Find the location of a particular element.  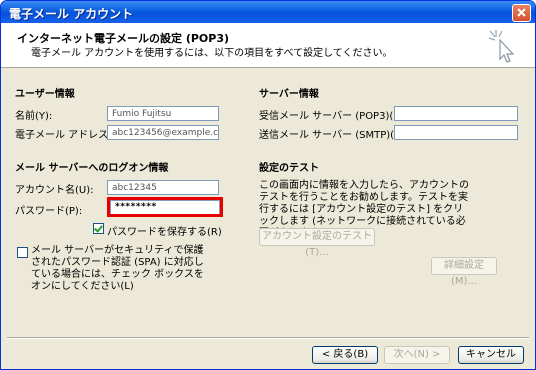

save-password-checkbox is located at coordinates (98, 228).